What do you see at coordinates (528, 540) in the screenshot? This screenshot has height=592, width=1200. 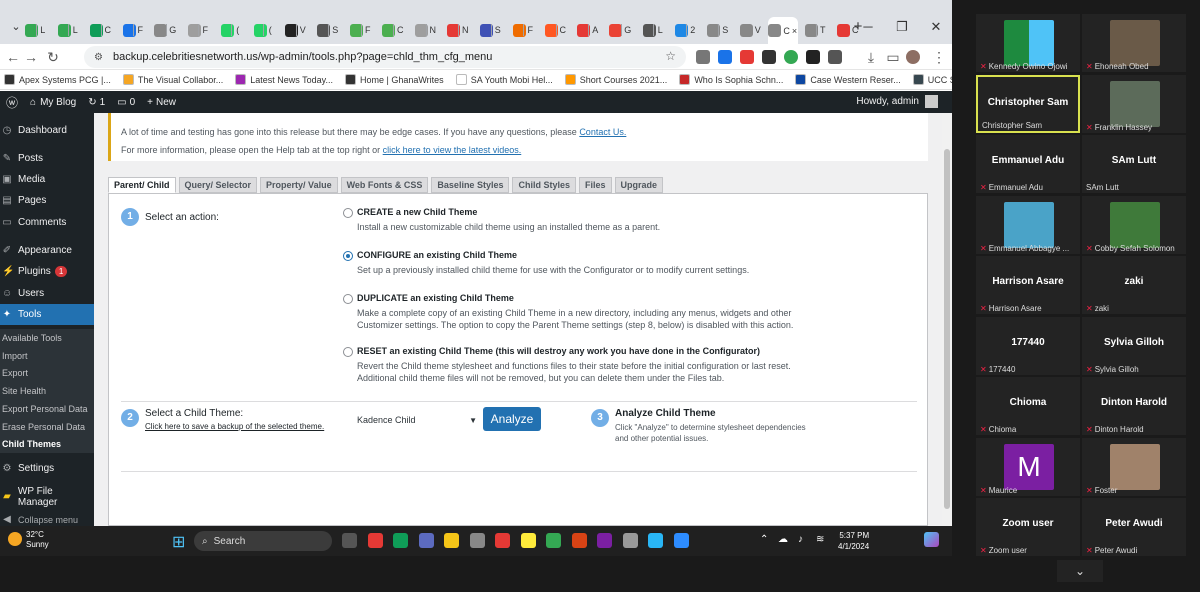 I see `sticky-notes-icon` at bounding box center [528, 540].